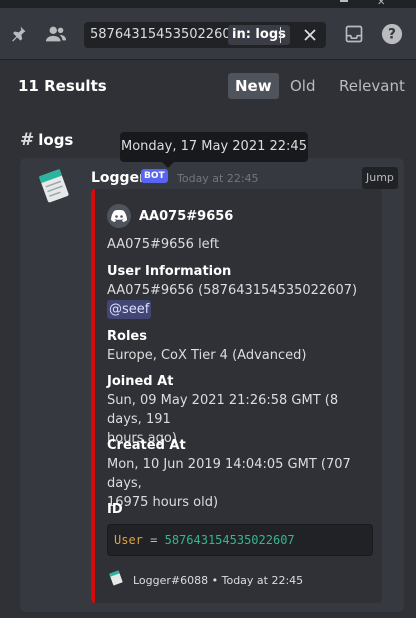 Image resolution: width=416 pixels, height=618 pixels. I want to click on user-mention: @seef, so click(129, 309).